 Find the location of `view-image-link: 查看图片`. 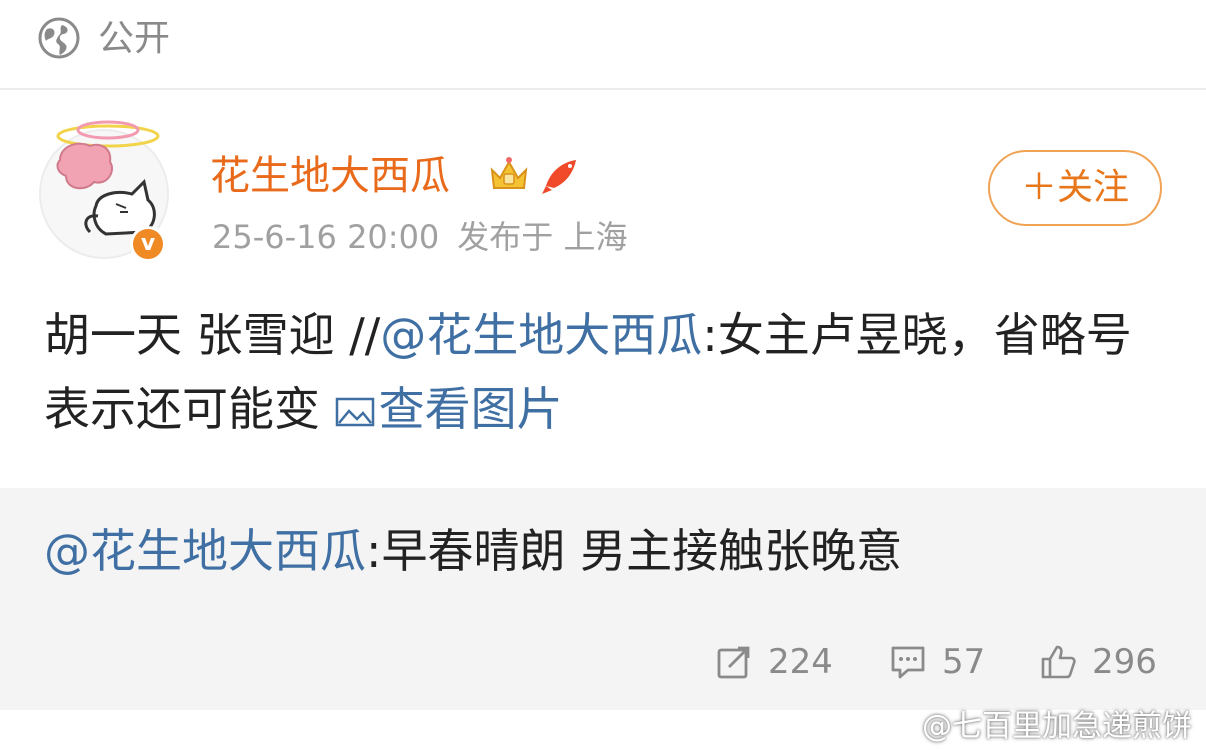

view-image-link: 查看图片 is located at coordinates (449, 409).